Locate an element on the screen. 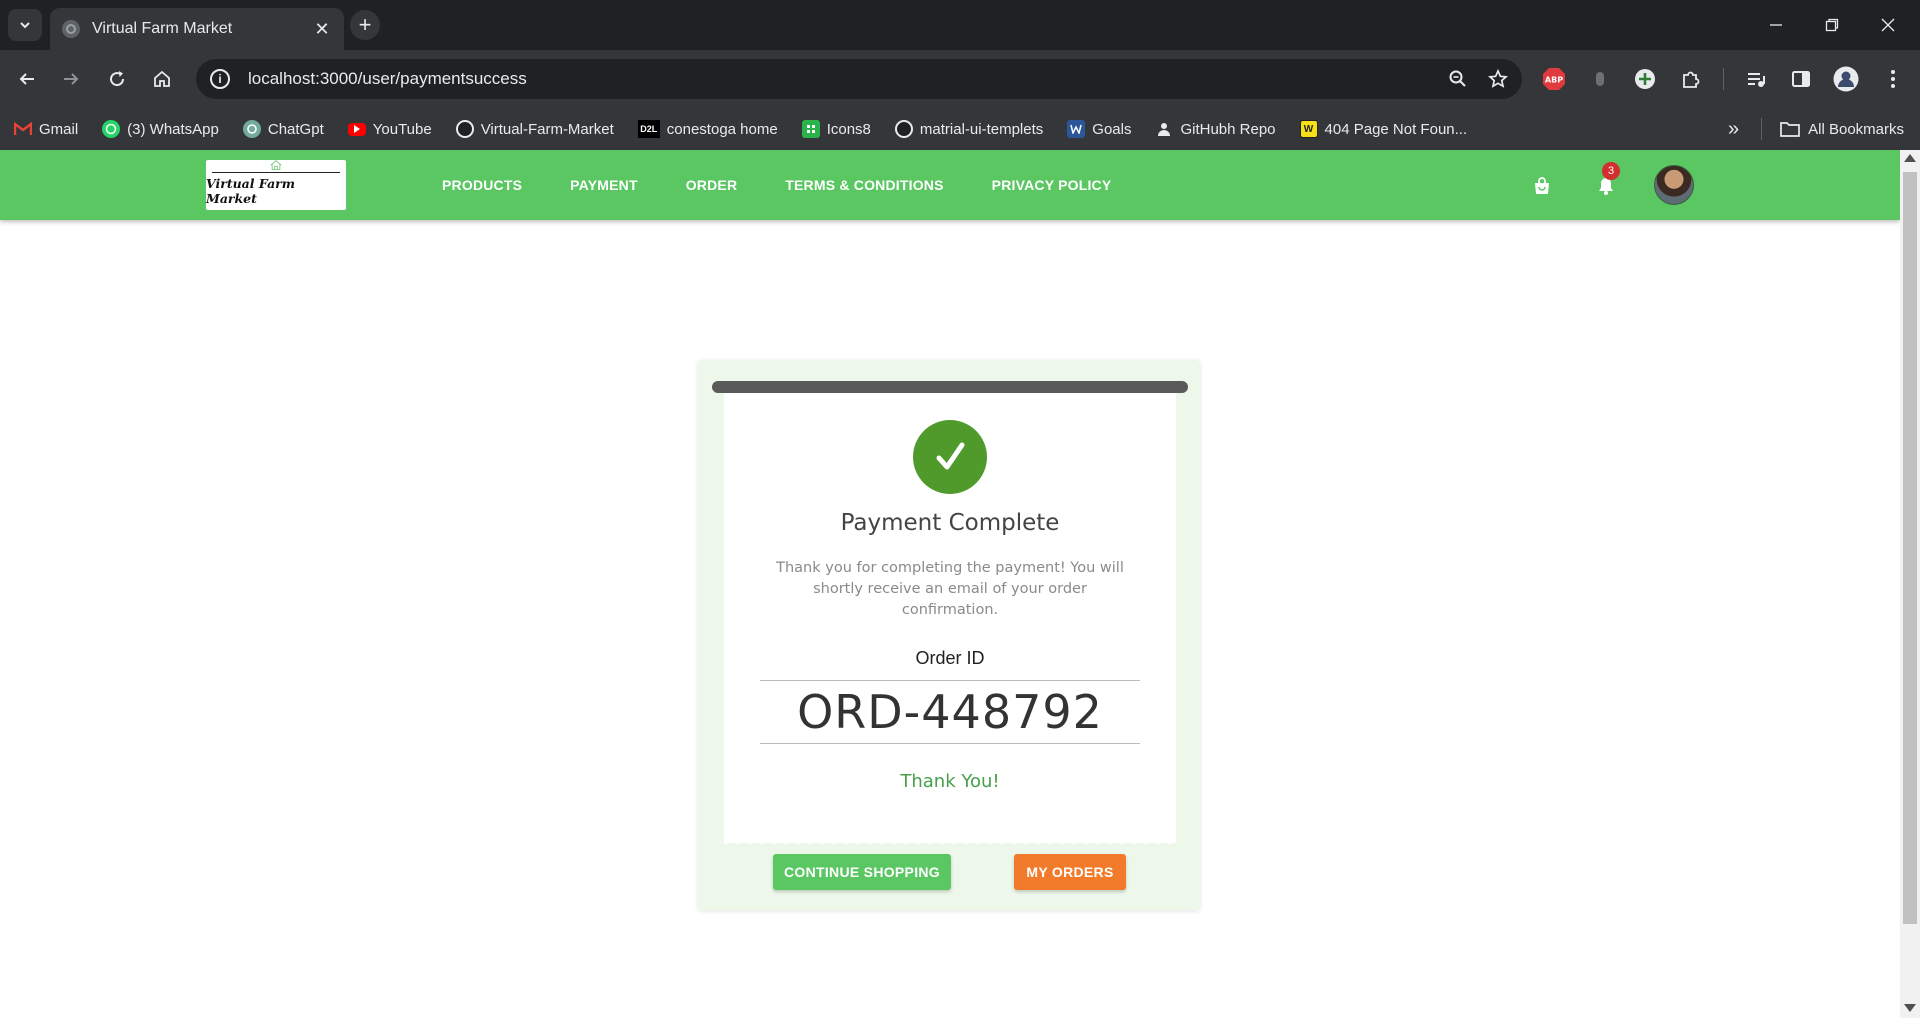 The image size is (1920, 1018). chevron-down-icon is located at coordinates (25, 25).